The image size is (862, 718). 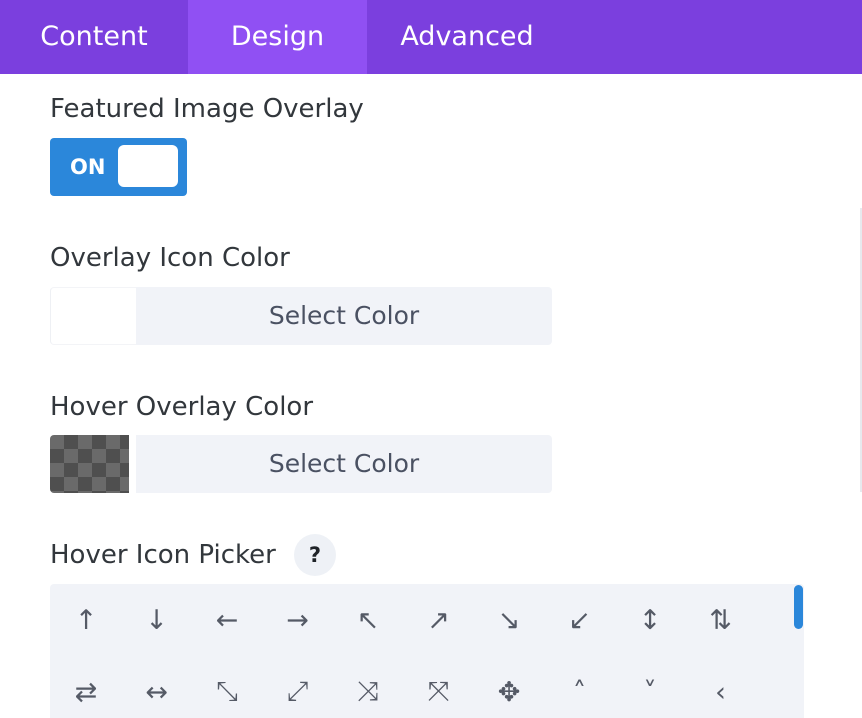 I want to click on toggle-knob, so click(x=148, y=166).